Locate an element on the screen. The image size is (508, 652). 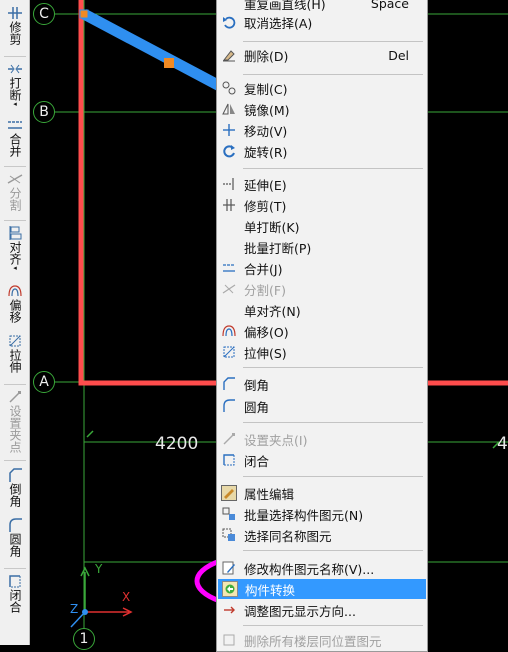
menu-item-component-convert: 构件转换 is located at coordinates (322, 589).